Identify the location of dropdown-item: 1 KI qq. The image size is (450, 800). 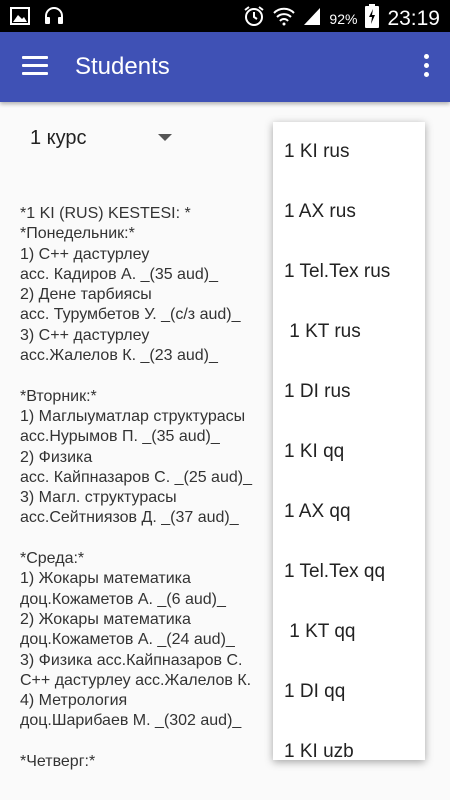
(349, 452).